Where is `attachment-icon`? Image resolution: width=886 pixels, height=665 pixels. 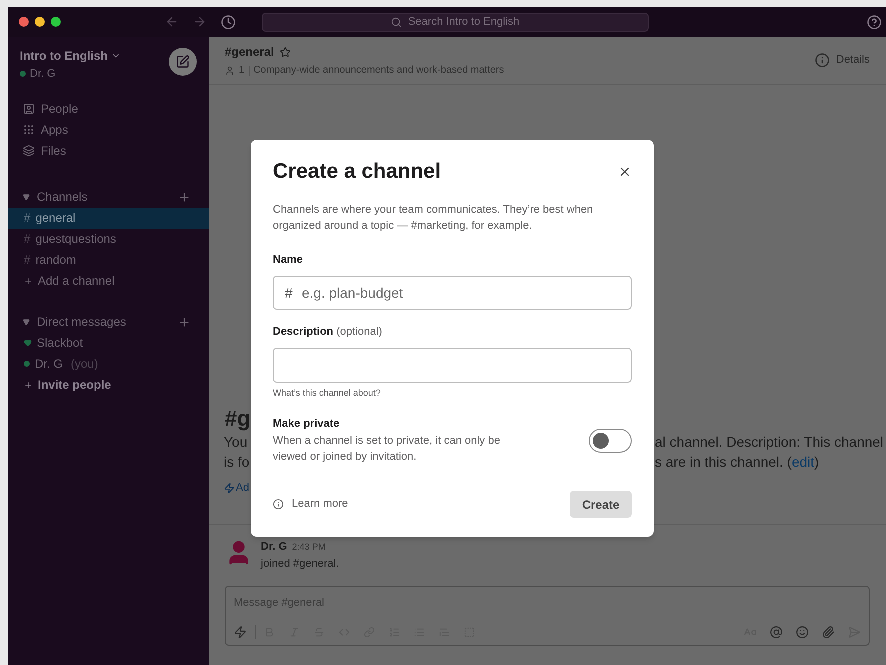
attachment-icon is located at coordinates (828, 632).